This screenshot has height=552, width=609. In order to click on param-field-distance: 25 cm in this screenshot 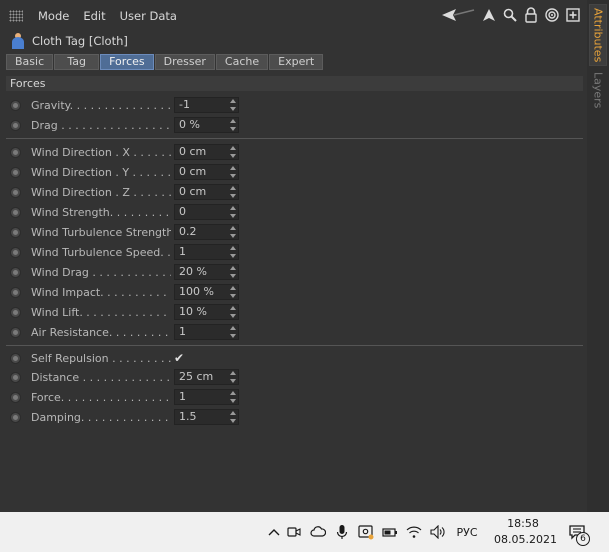, I will do `click(206, 377)`.